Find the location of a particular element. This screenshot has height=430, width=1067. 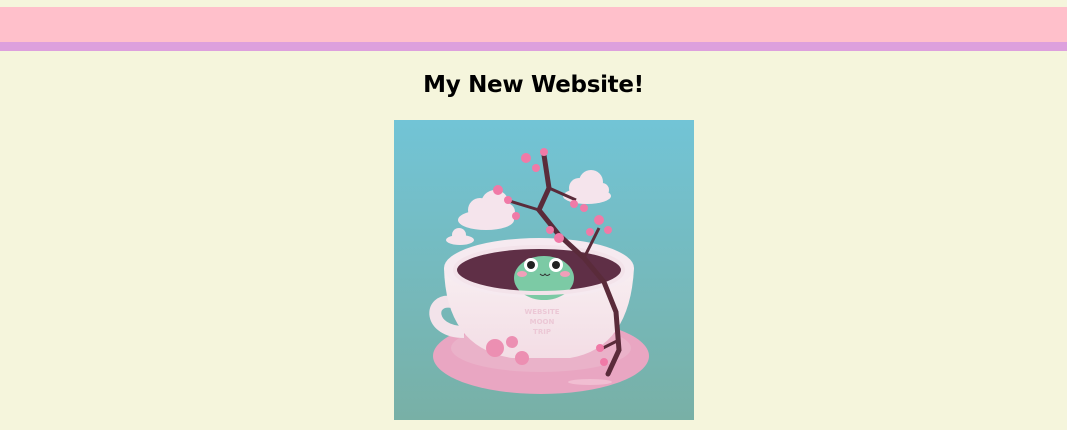

cup-text-line3: TRIP is located at coordinates (542, 332).